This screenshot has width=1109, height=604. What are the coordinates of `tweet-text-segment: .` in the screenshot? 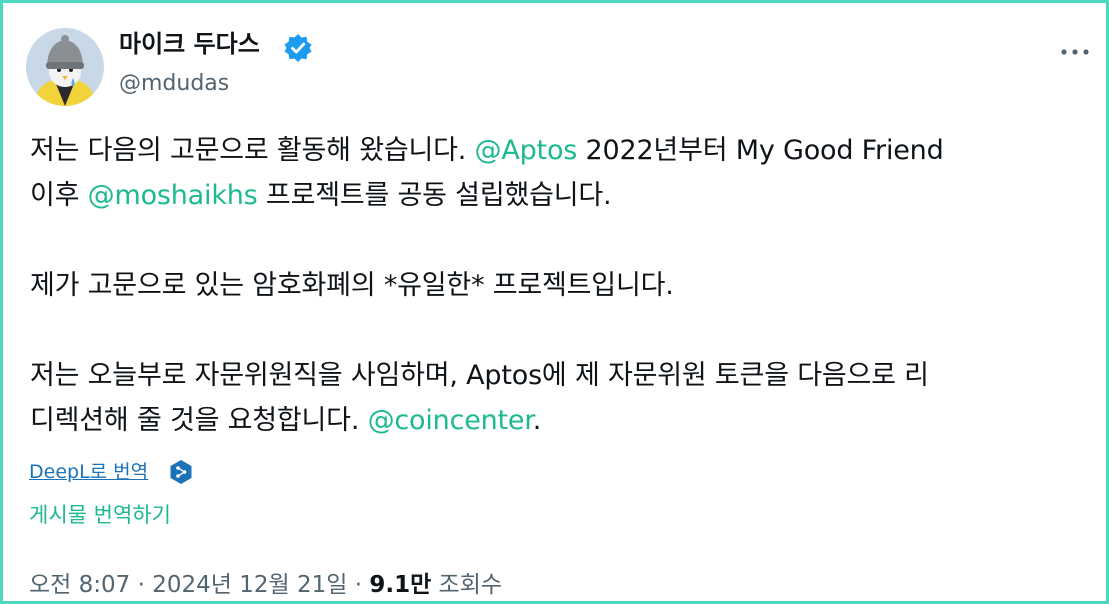 It's located at (537, 420).